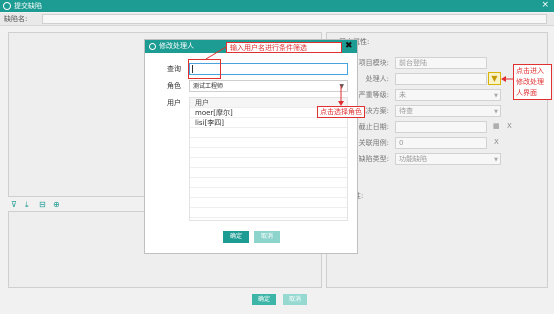 The width and height of the screenshot is (554, 314). What do you see at coordinates (359, 76) in the screenshot?
I see `annotation-arrows` at bounding box center [359, 76].